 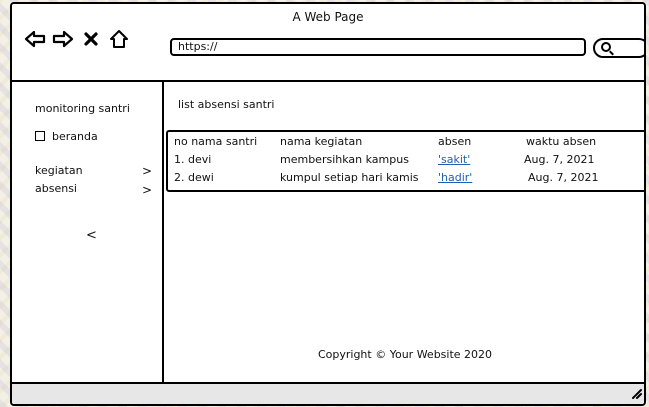 I want to click on forward-arrow-icon, so click(x=63, y=39).